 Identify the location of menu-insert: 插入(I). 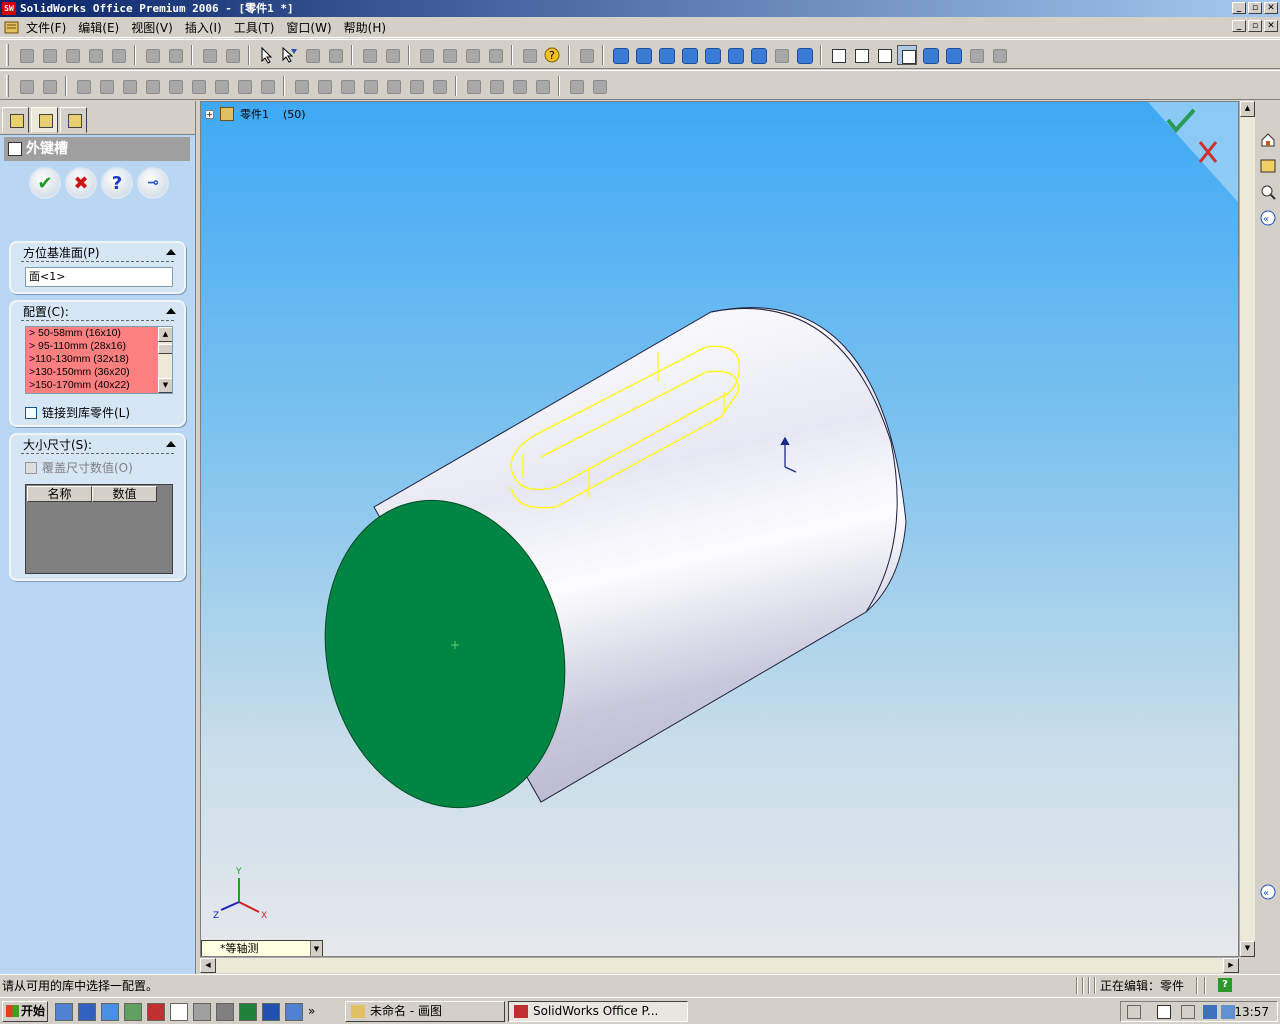
(207, 28).